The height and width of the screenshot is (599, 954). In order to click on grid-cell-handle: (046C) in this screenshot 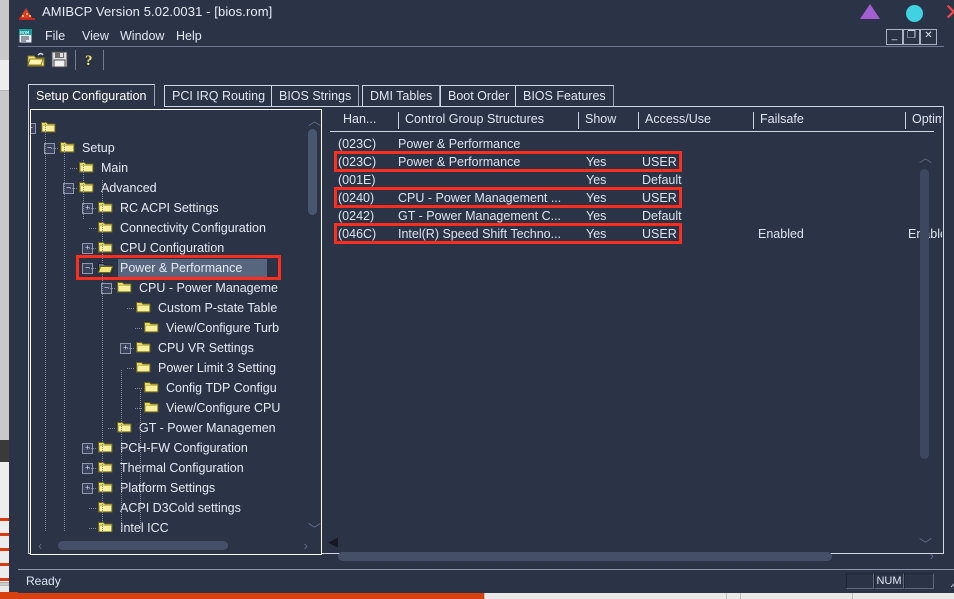, I will do `click(357, 234)`.